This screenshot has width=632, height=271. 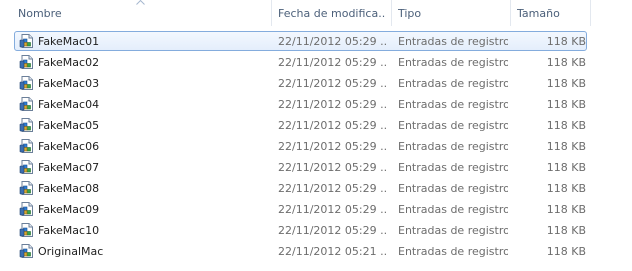 I want to click on file-name: FakeMac02, so click(x=69, y=62).